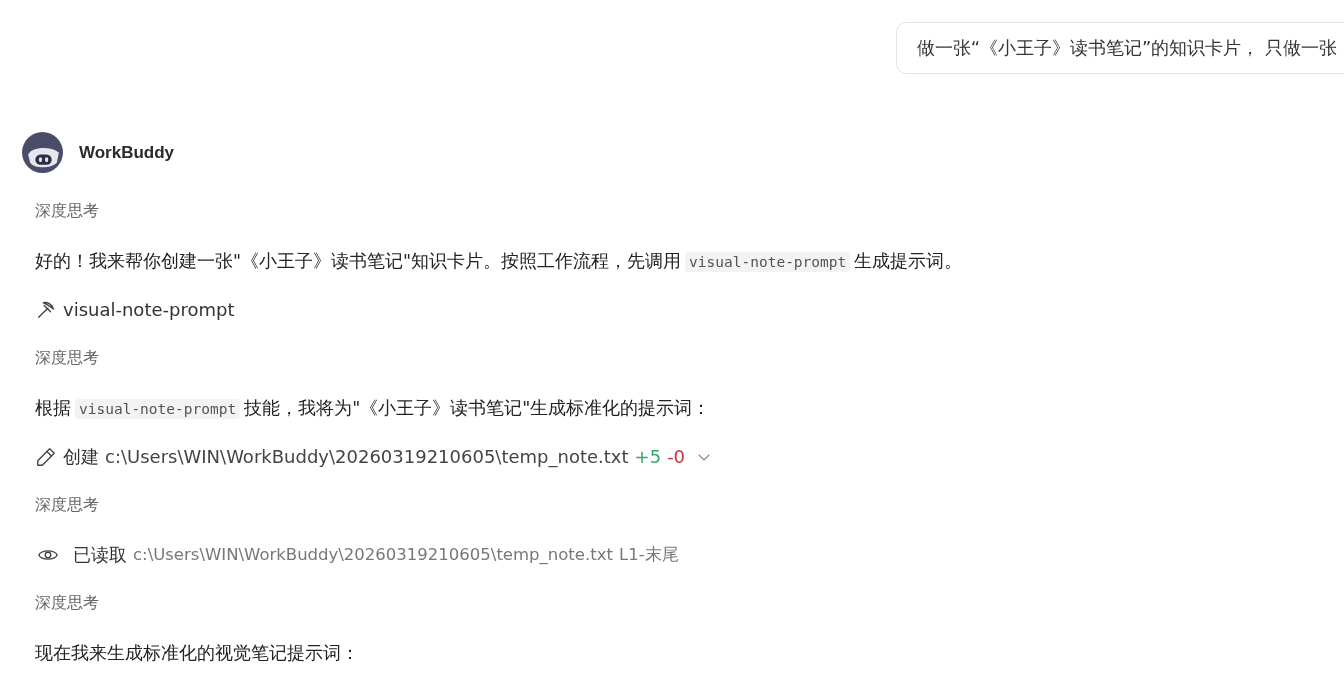 This screenshot has width=1344, height=686. What do you see at coordinates (648, 456) in the screenshot?
I see `added-count: +5` at bounding box center [648, 456].